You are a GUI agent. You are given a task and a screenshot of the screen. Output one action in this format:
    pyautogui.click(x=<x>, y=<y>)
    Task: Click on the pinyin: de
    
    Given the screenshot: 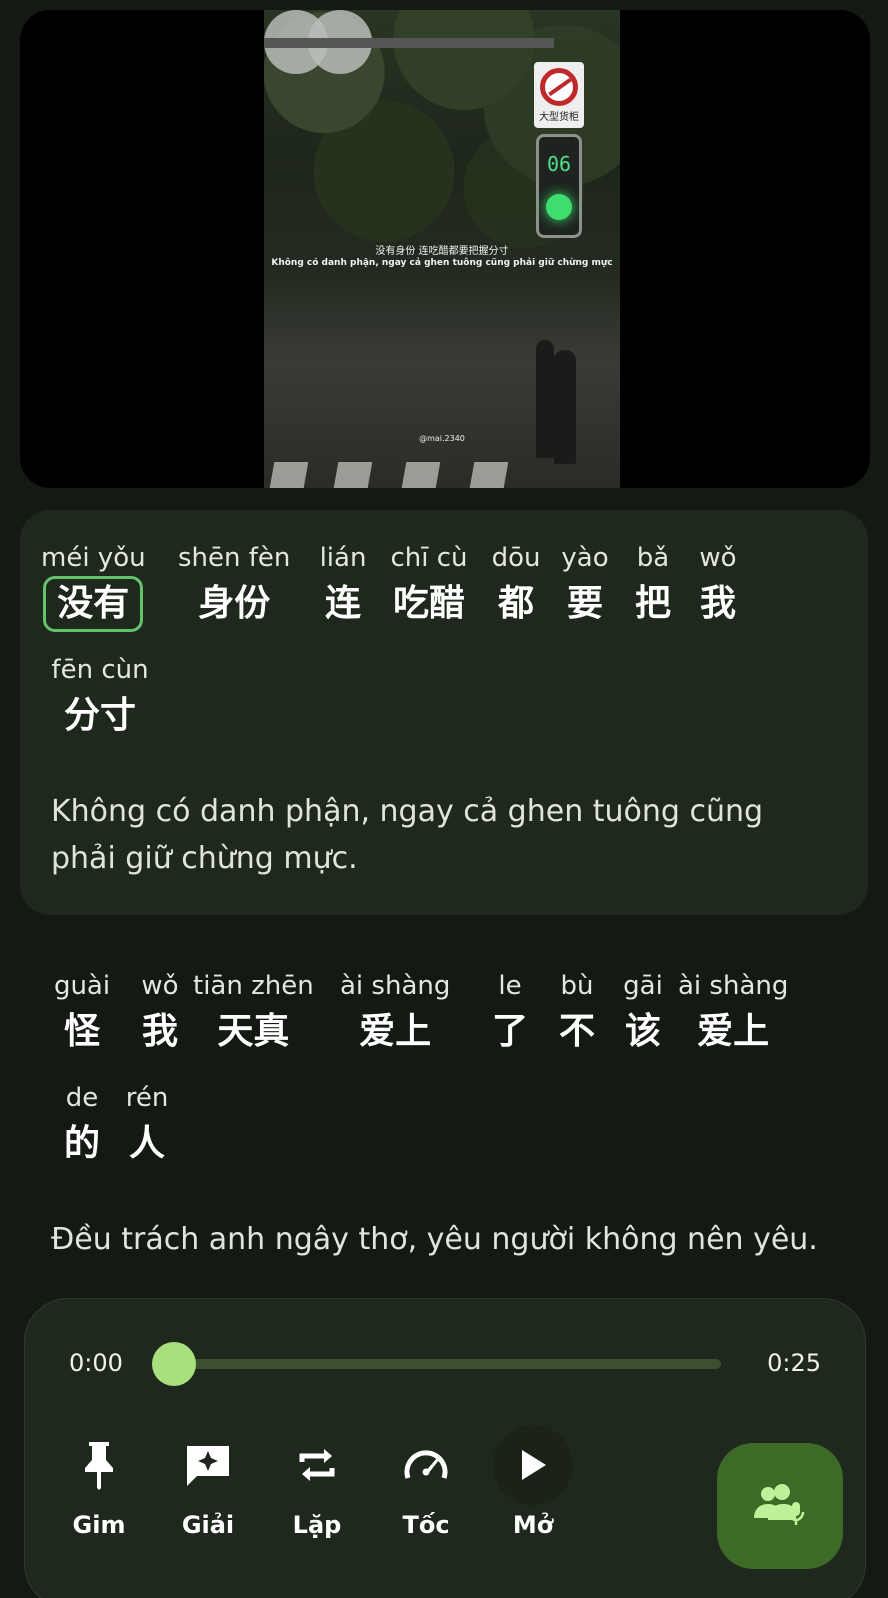 What is the action you would take?
    pyautogui.click(x=82, y=1098)
    